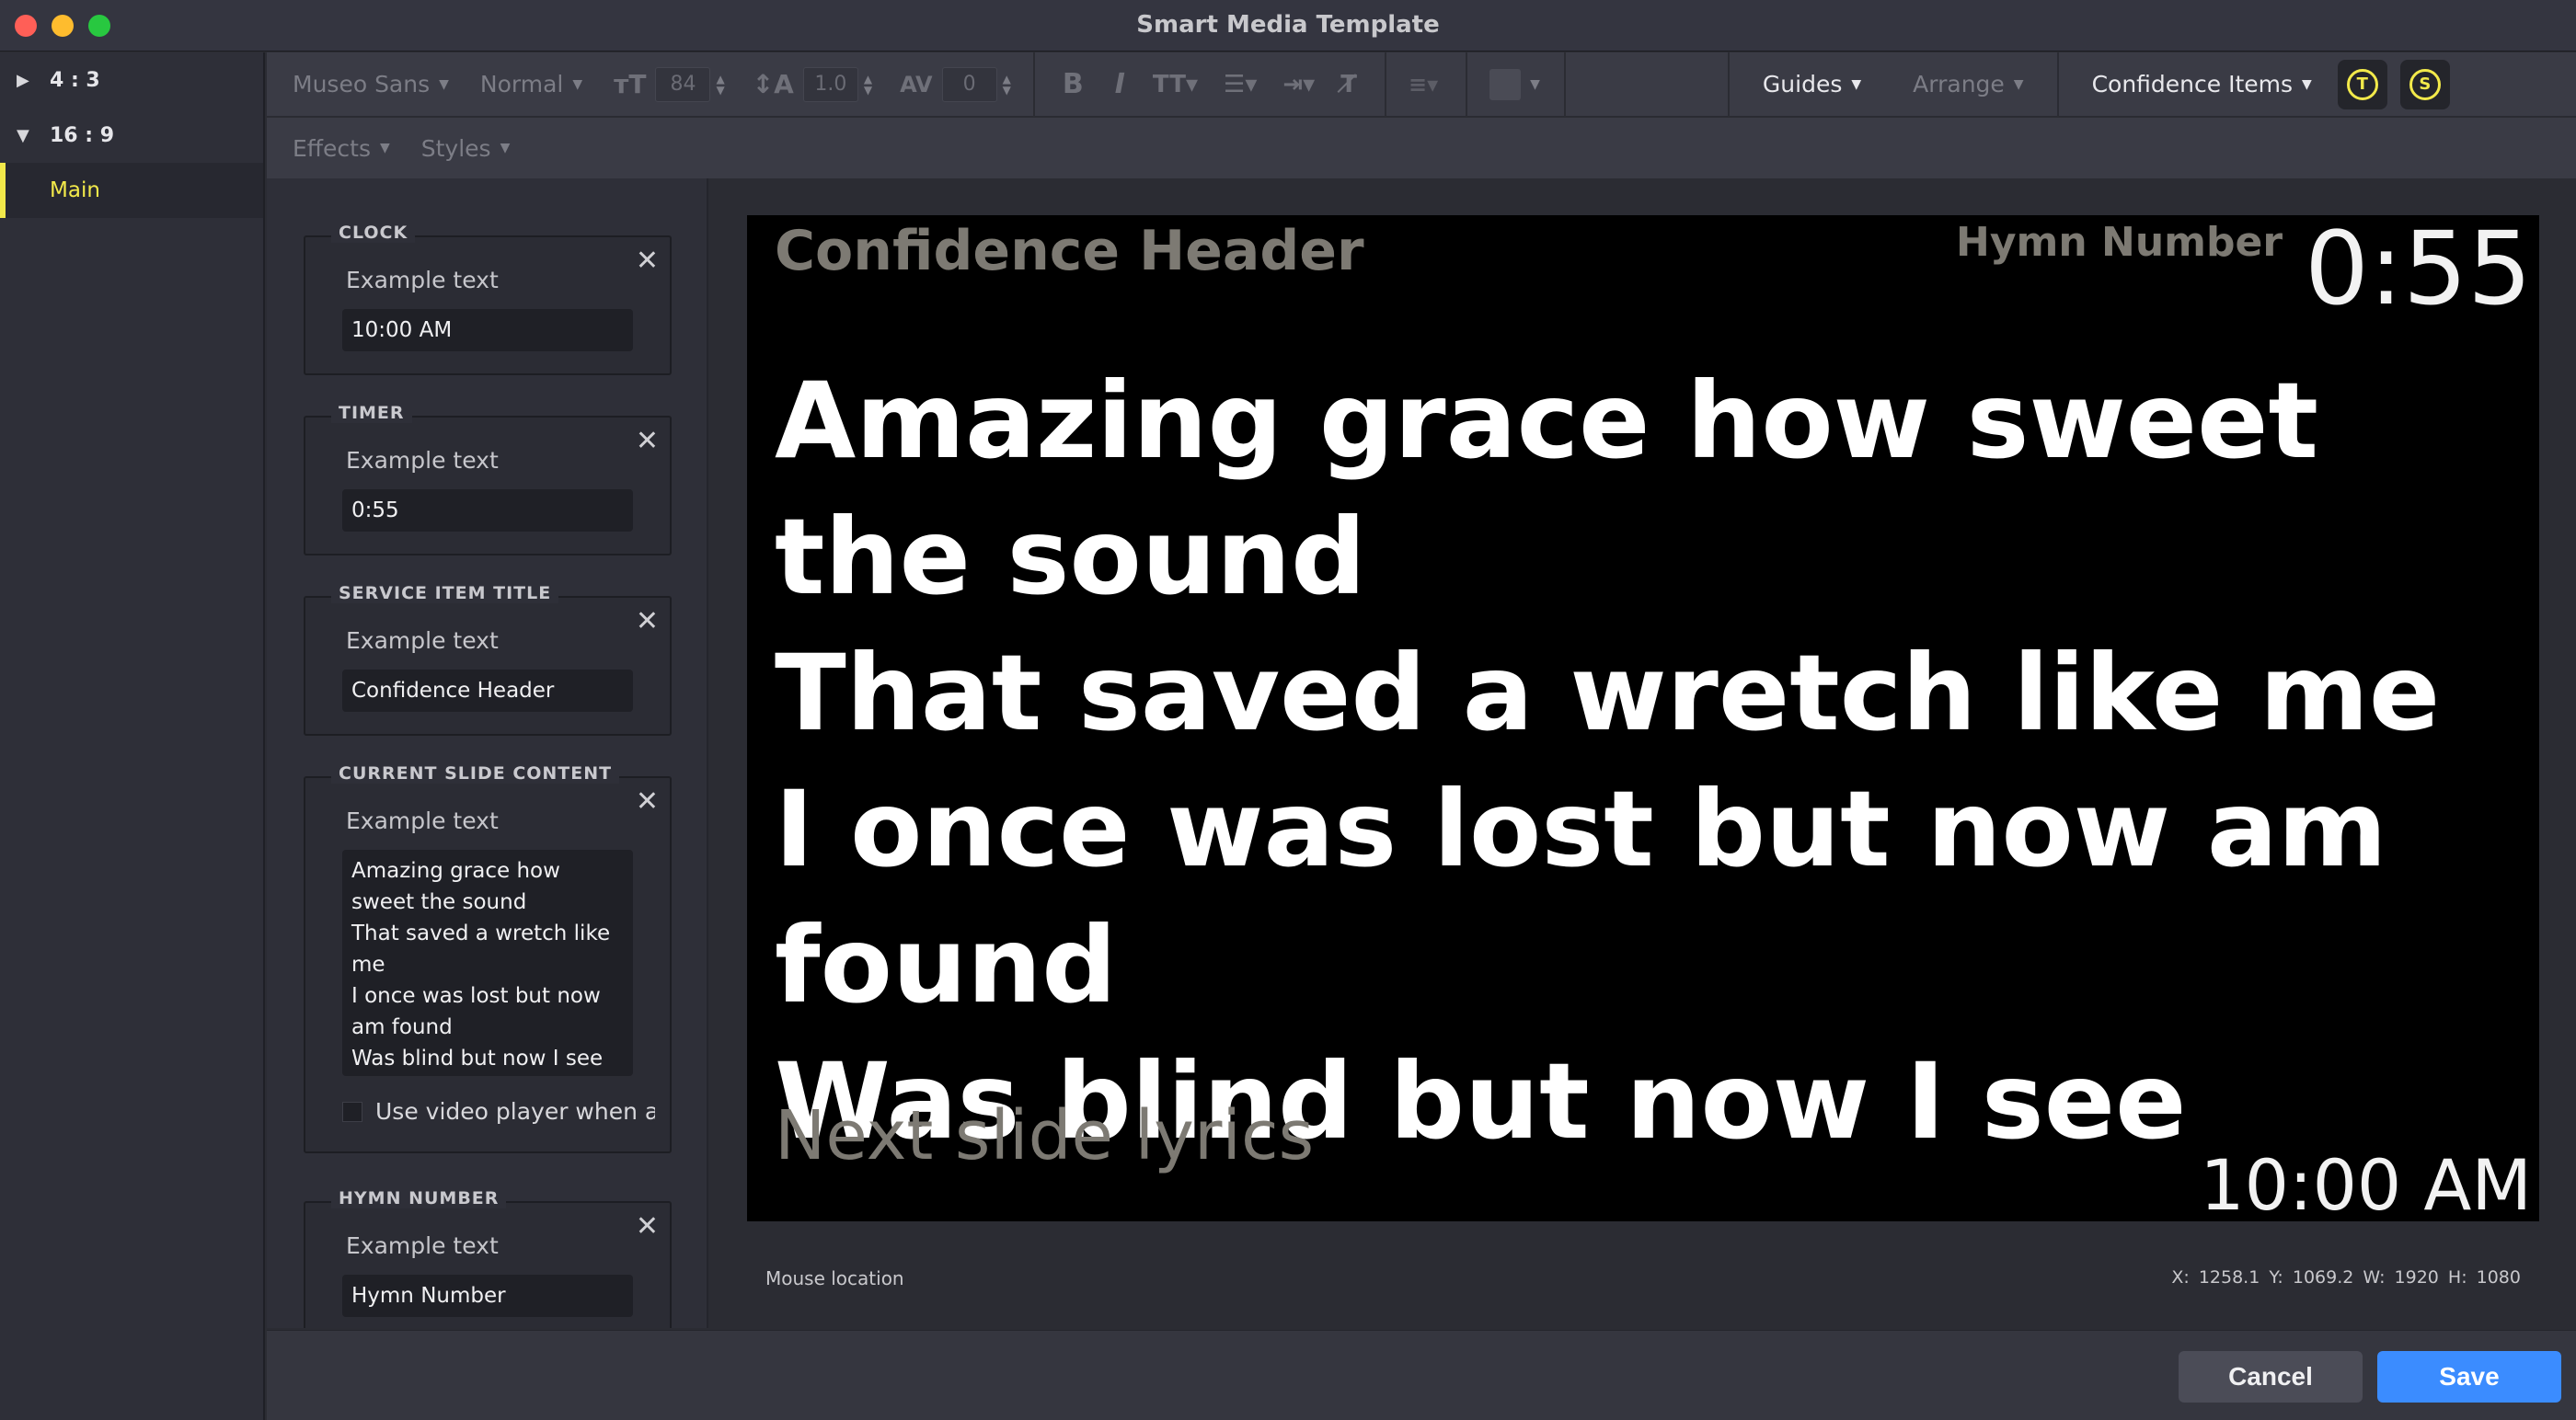  What do you see at coordinates (2271, 1377) in the screenshot?
I see `cancel-button: Cancel` at bounding box center [2271, 1377].